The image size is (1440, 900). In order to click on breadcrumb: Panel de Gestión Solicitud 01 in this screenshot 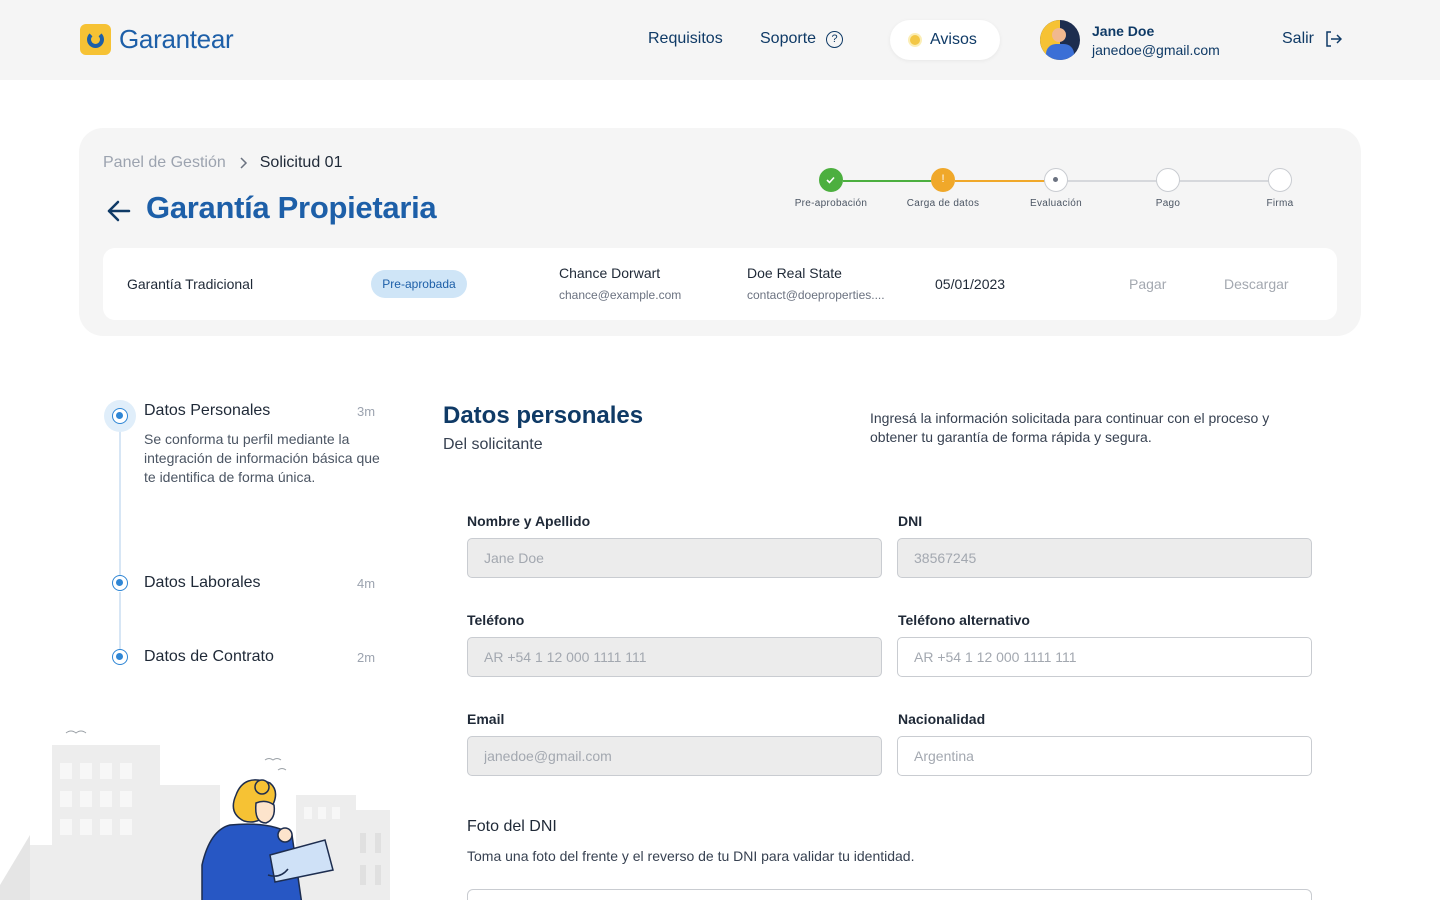, I will do `click(222, 163)`.